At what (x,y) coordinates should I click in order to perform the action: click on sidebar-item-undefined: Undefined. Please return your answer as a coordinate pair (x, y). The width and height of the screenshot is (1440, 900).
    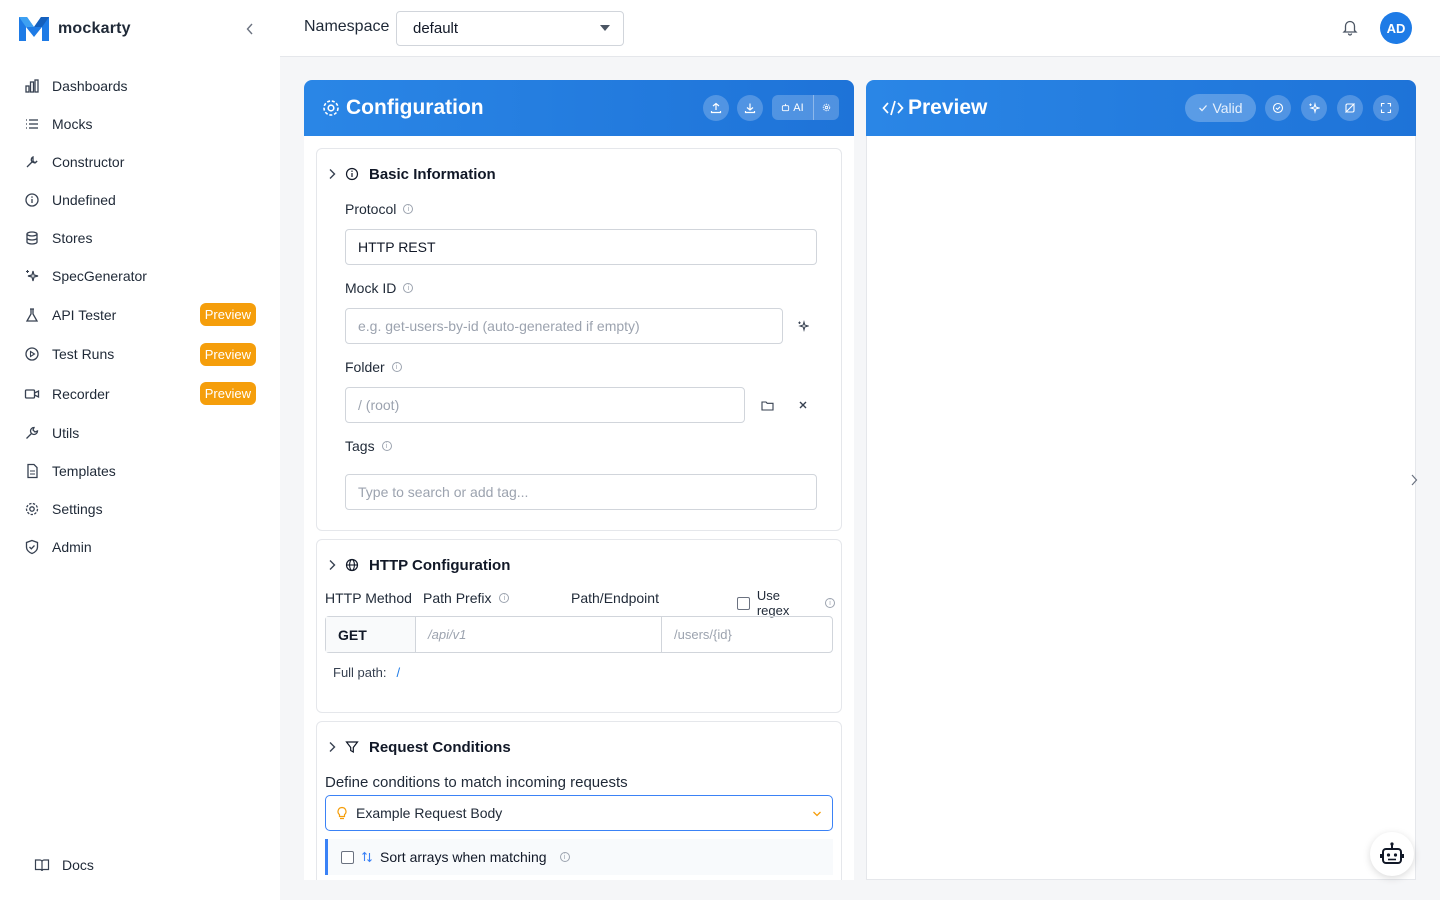
    Looking at the image, I should click on (140, 200).